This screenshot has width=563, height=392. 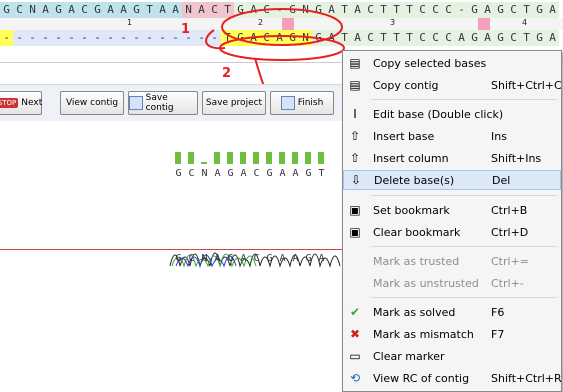 What do you see at coordinates (452, 63) in the screenshot?
I see `menu-item-copy-selected-bases: ▤ Copy selected bases` at bounding box center [452, 63].